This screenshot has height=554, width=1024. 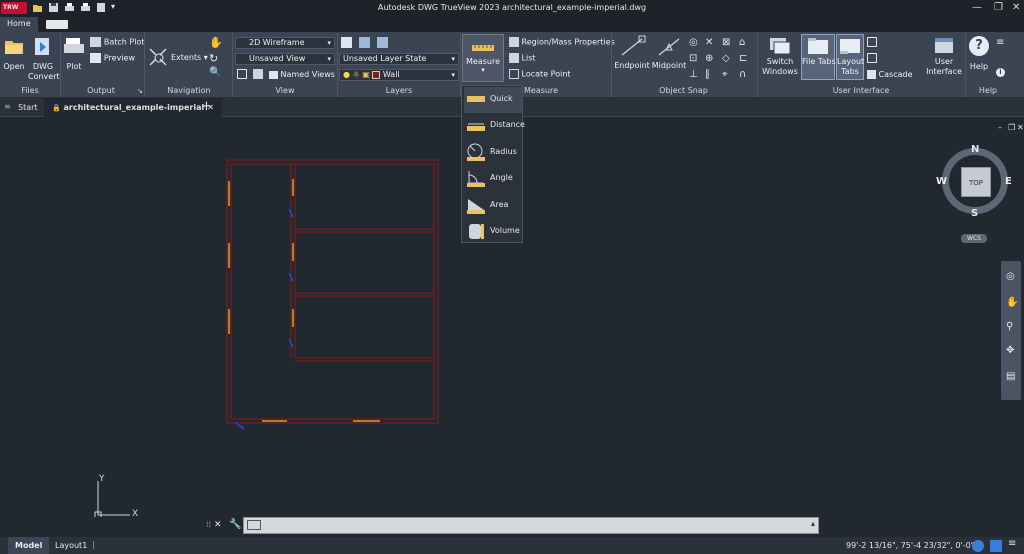 I want to click on apparent-snap-icon: ⊠, so click(x=726, y=42).